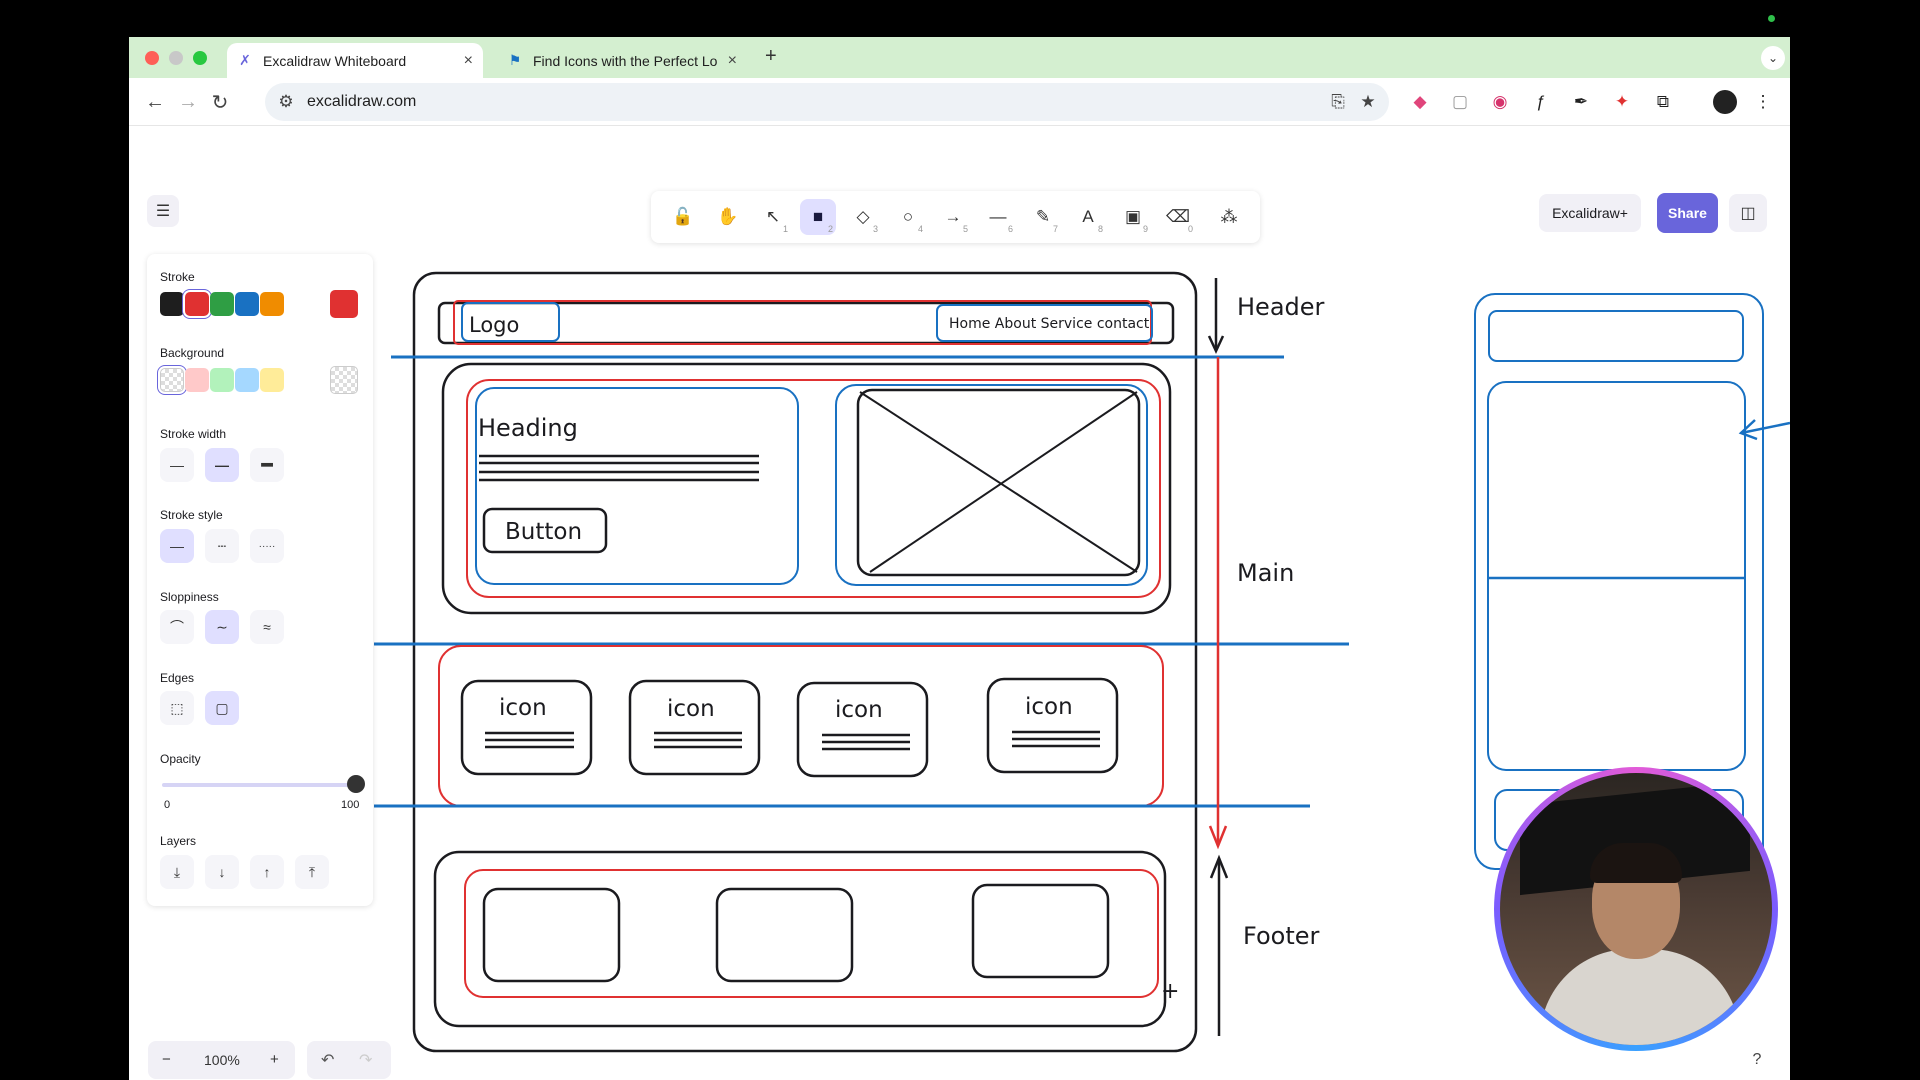  I want to click on hero-image-blue-box, so click(991, 485).